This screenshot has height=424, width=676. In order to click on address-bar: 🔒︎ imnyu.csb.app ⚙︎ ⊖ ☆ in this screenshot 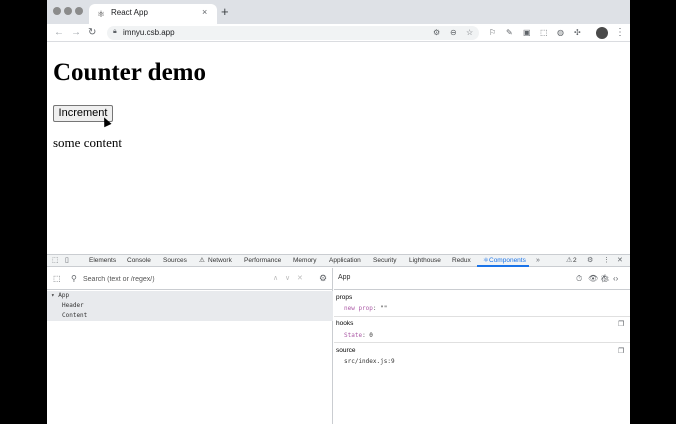, I will do `click(293, 33)`.